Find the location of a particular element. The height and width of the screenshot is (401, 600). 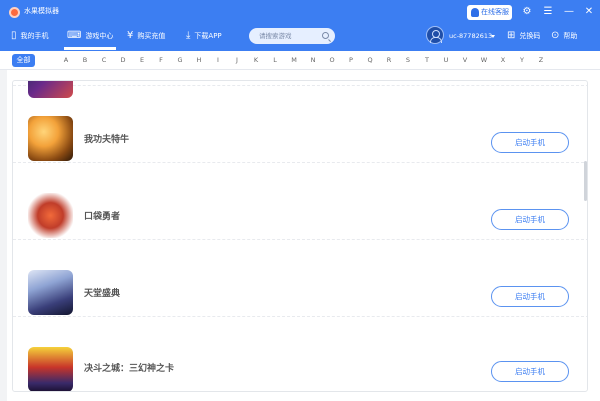

help-button: ⊙ 帮助 is located at coordinates (564, 36).